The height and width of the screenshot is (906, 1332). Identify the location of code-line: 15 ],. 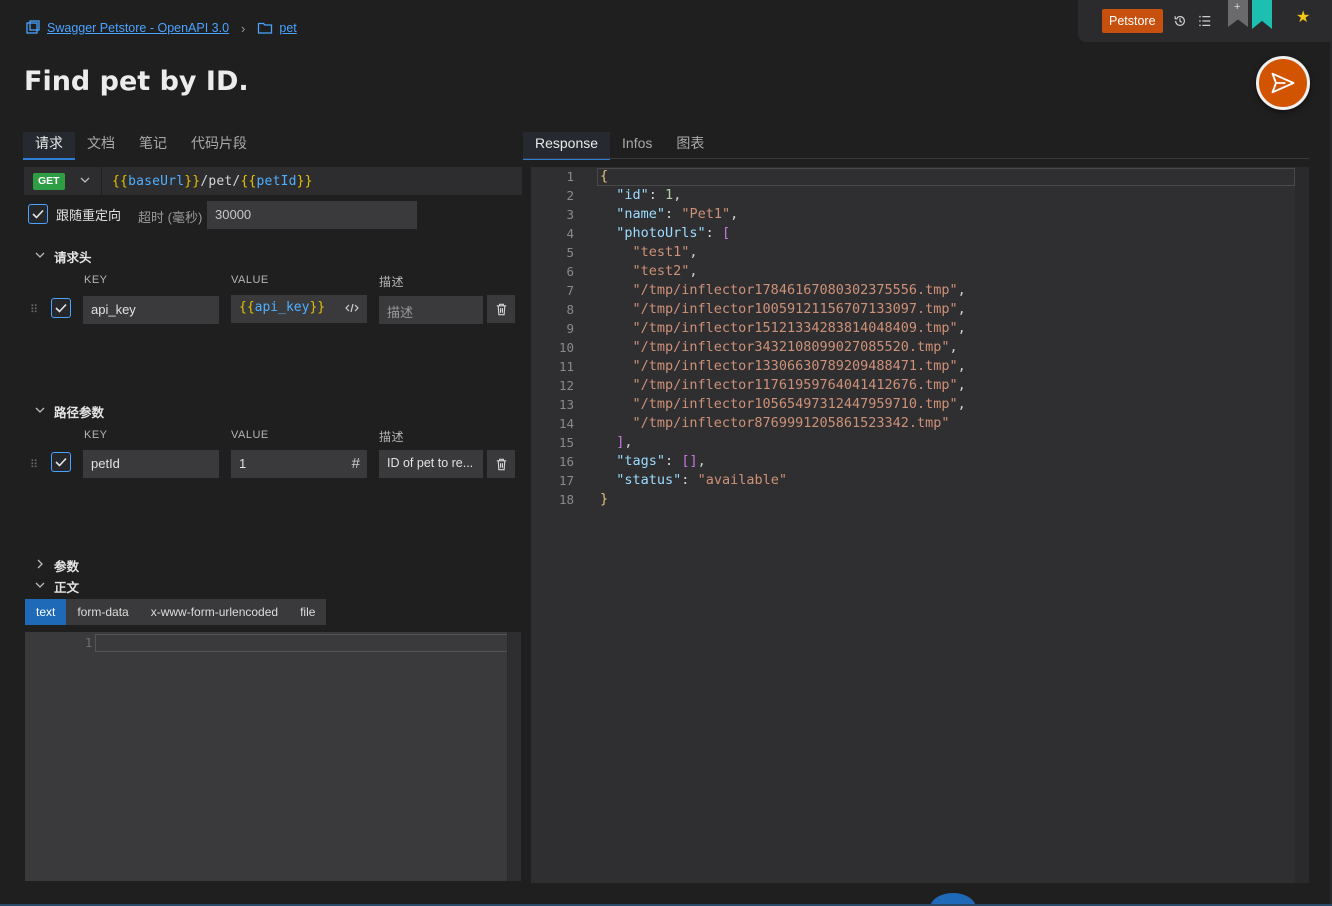
(920, 442).